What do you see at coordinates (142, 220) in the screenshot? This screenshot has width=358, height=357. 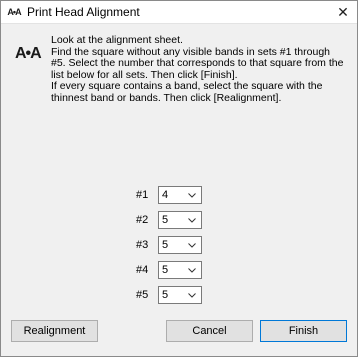 I see `set-label: #2` at bounding box center [142, 220].